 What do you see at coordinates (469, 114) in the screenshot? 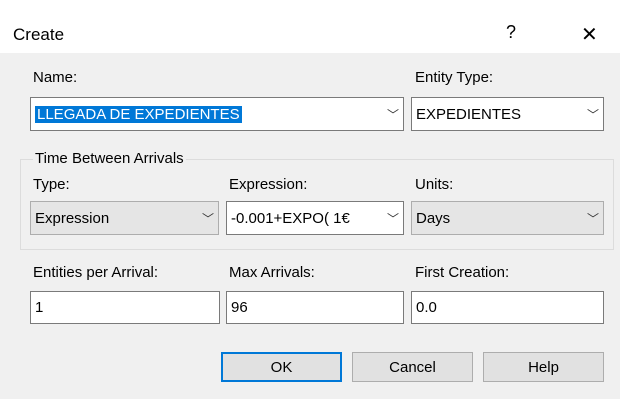
I see `entity-type-value: EXPEDIENTES` at bounding box center [469, 114].